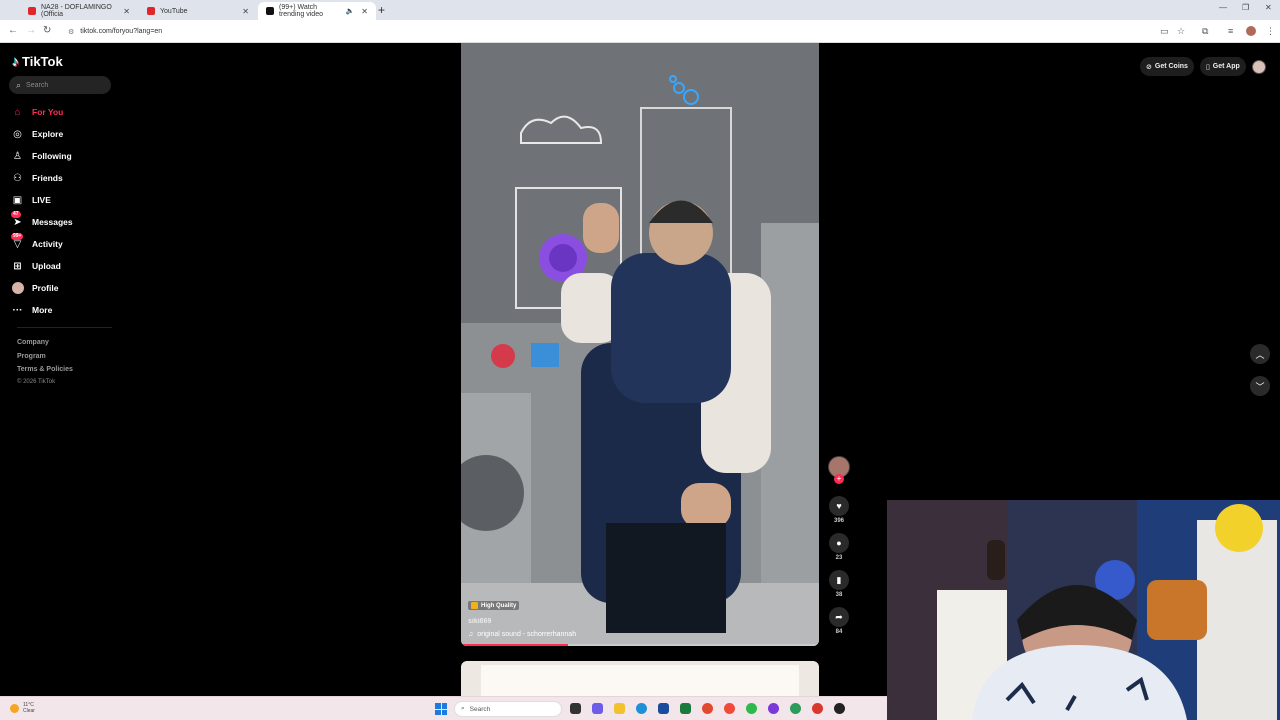  I want to click on os-taskbar: 11°C Clear ⌕ Search, so click(443, 708).